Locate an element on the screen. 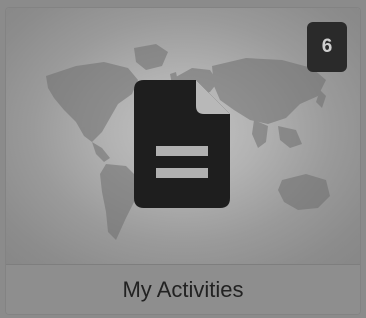 The width and height of the screenshot is (366, 318). tile-title: My Activities is located at coordinates (183, 289).